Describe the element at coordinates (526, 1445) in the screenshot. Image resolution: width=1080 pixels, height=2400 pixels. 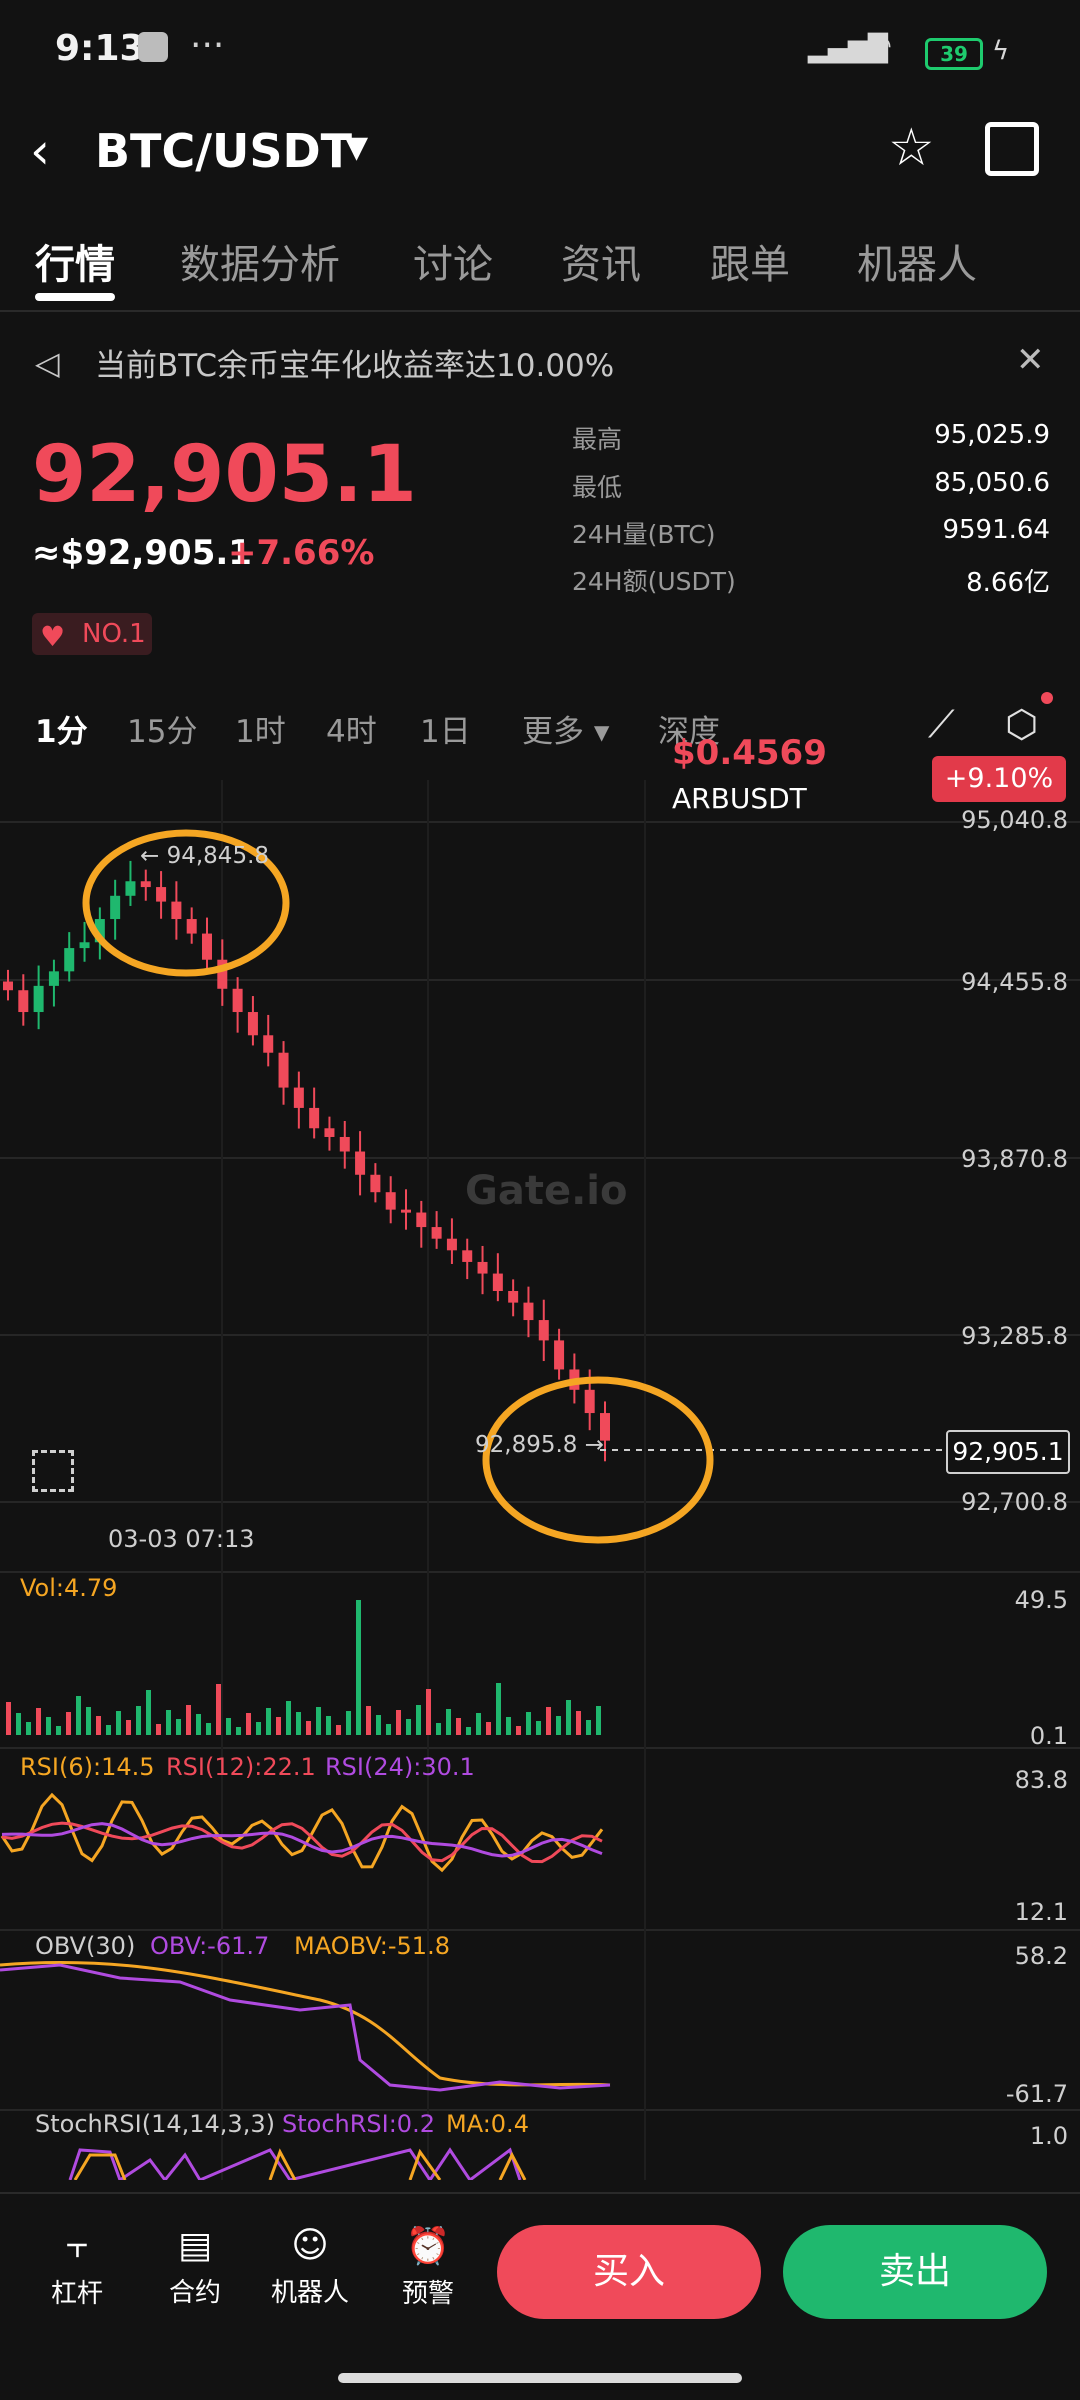
I see `low-marker-value: 92,895.8` at that location.